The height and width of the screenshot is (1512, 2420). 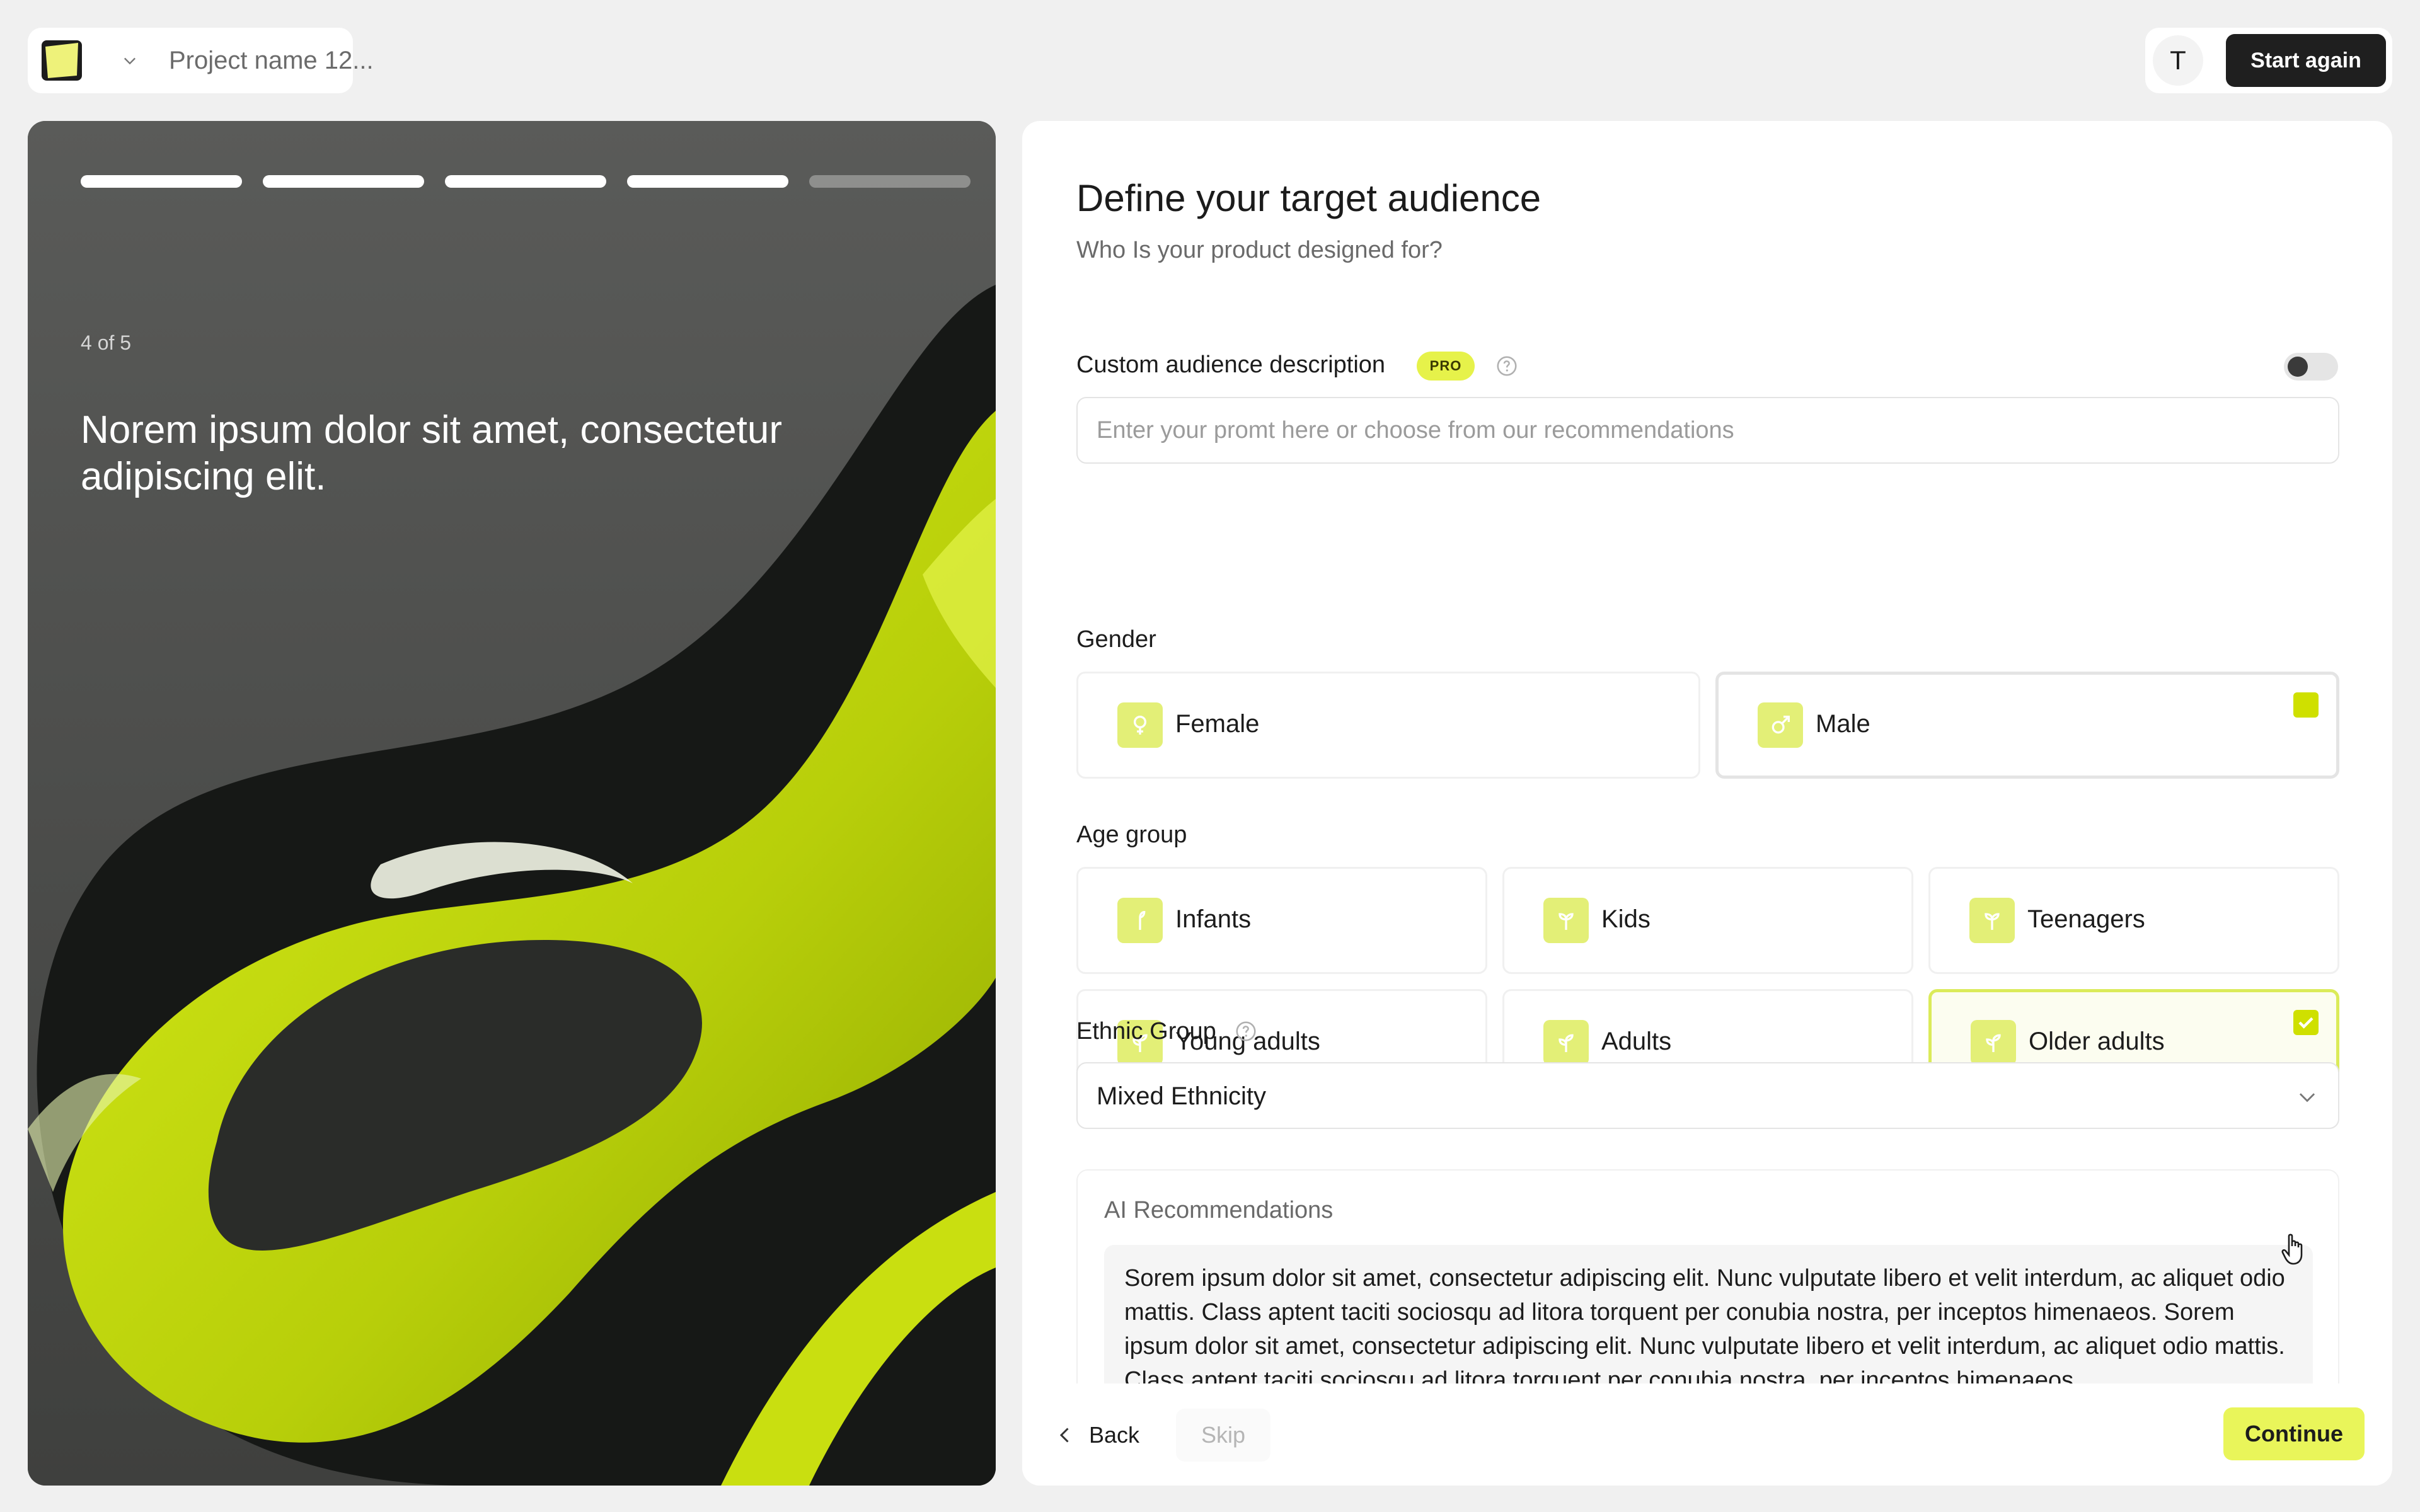 I want to click on gender-option-female: Female, so click(x=1388, y=725).